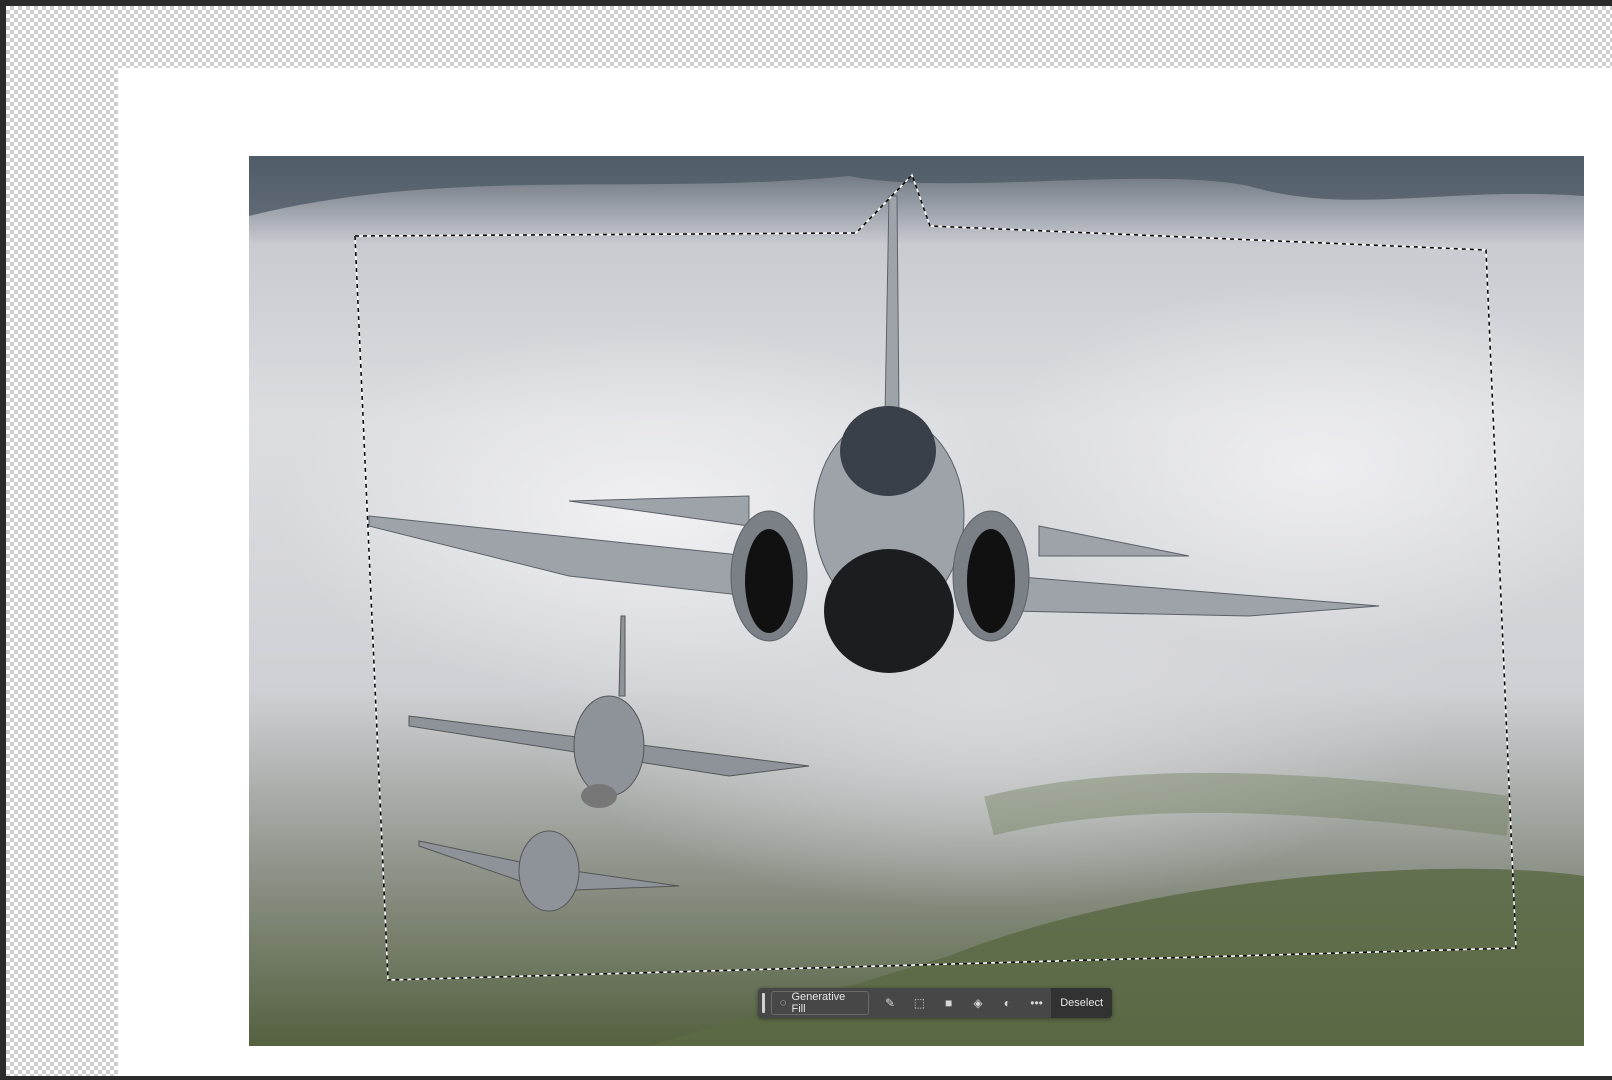 The image size is (1612, 1080). I want to click on select-subject-icon: ⬚, so click(919, 1003).